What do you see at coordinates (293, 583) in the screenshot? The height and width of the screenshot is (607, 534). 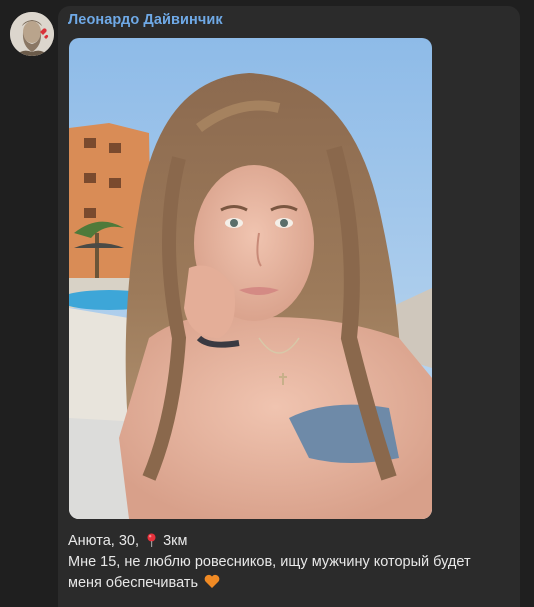 I see `caption-line-3: меня обеспечивать` at bounding box center [293, 583].